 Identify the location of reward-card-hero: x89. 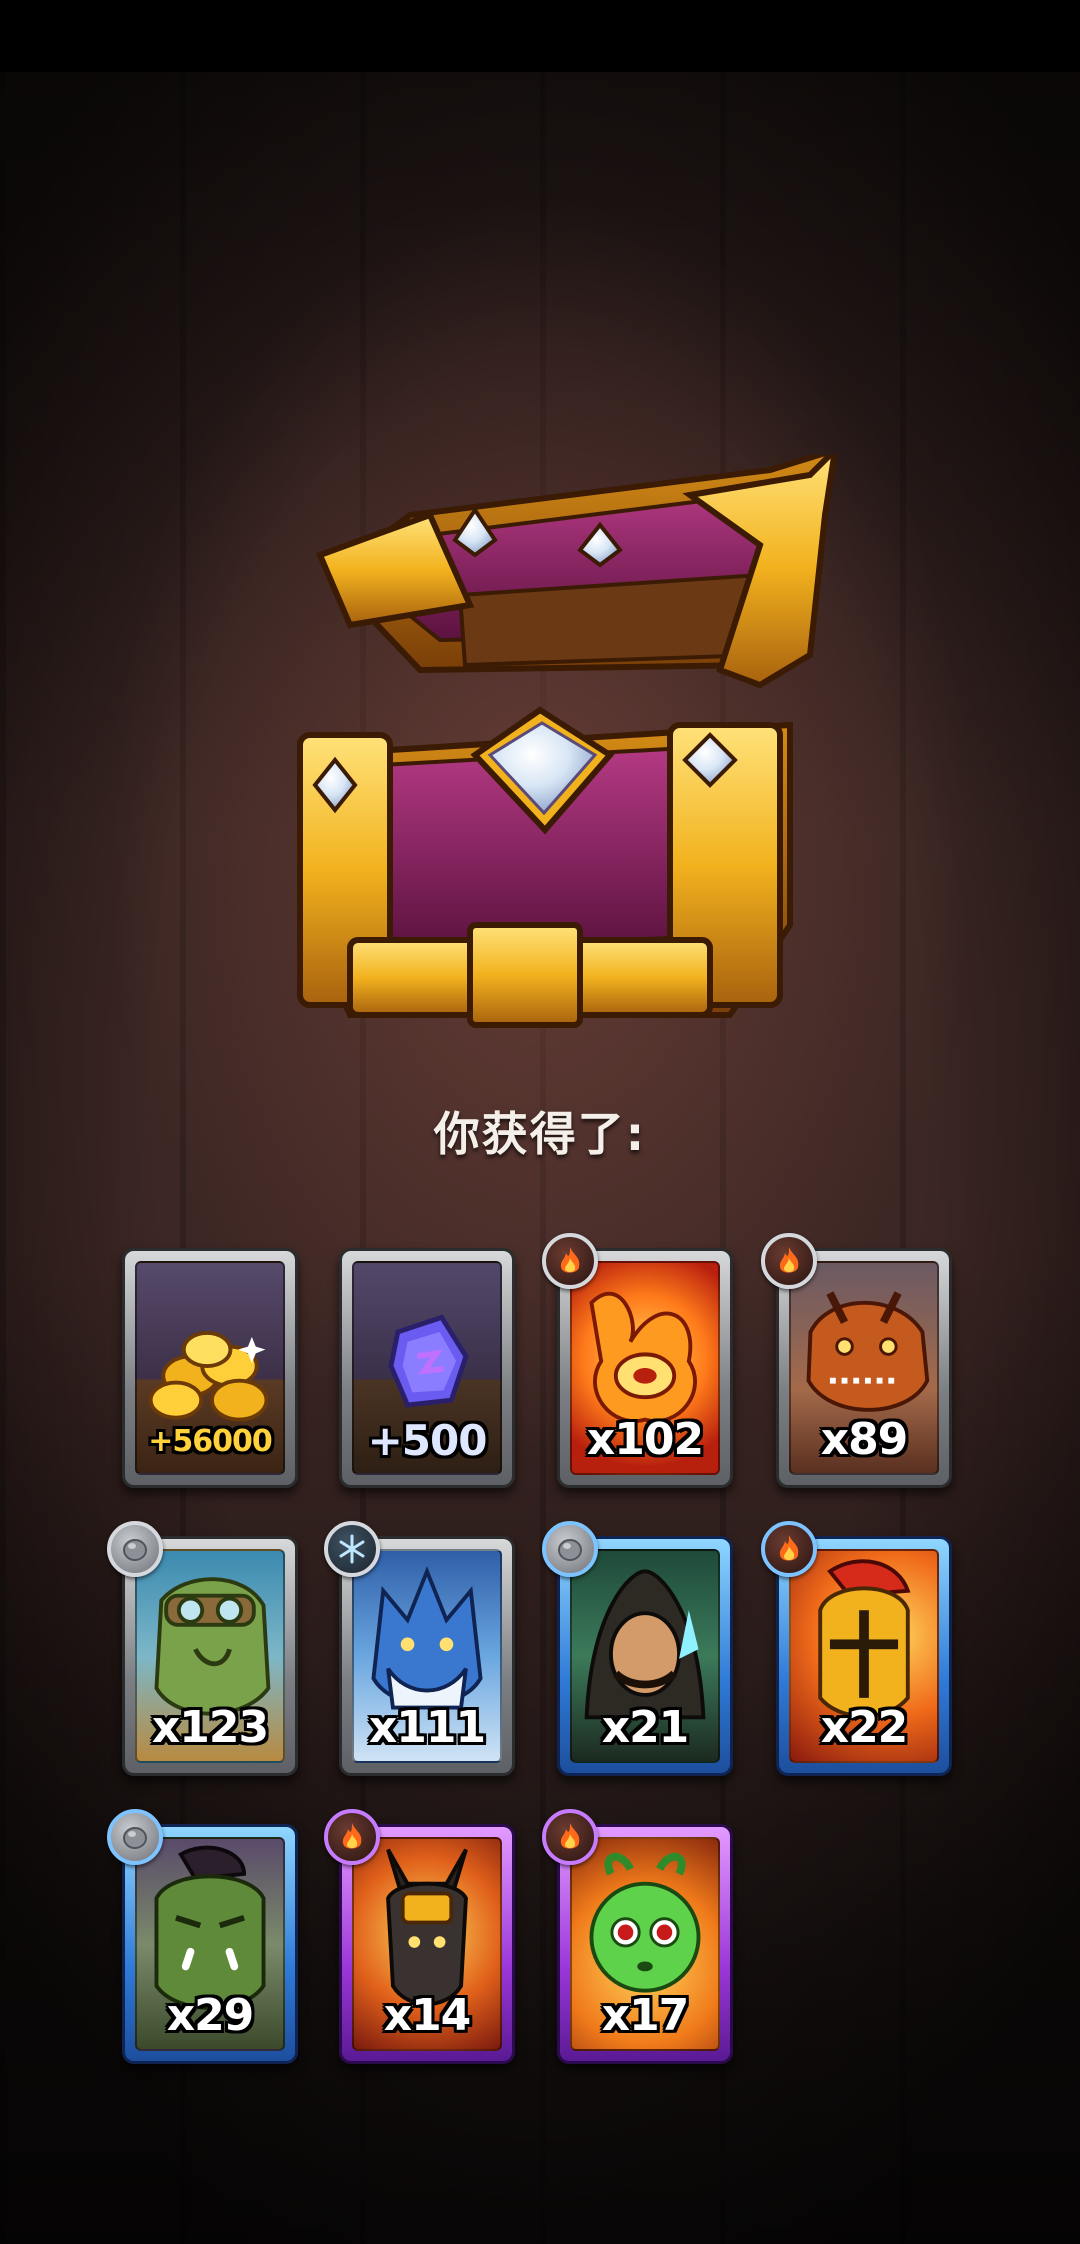
(856, 1360).